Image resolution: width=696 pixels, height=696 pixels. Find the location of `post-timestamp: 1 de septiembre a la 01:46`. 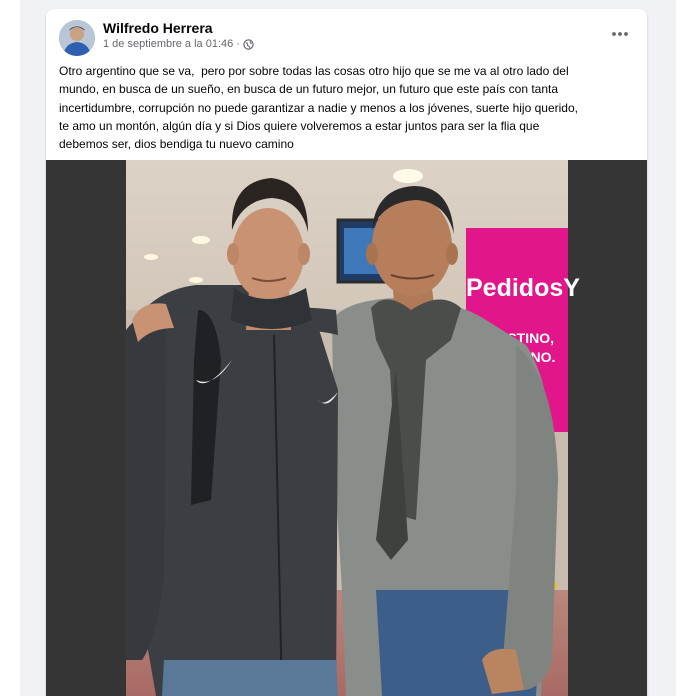

post-timestamp: 1 de septiembre a la 01:46 is located at coordinates (168, 44).